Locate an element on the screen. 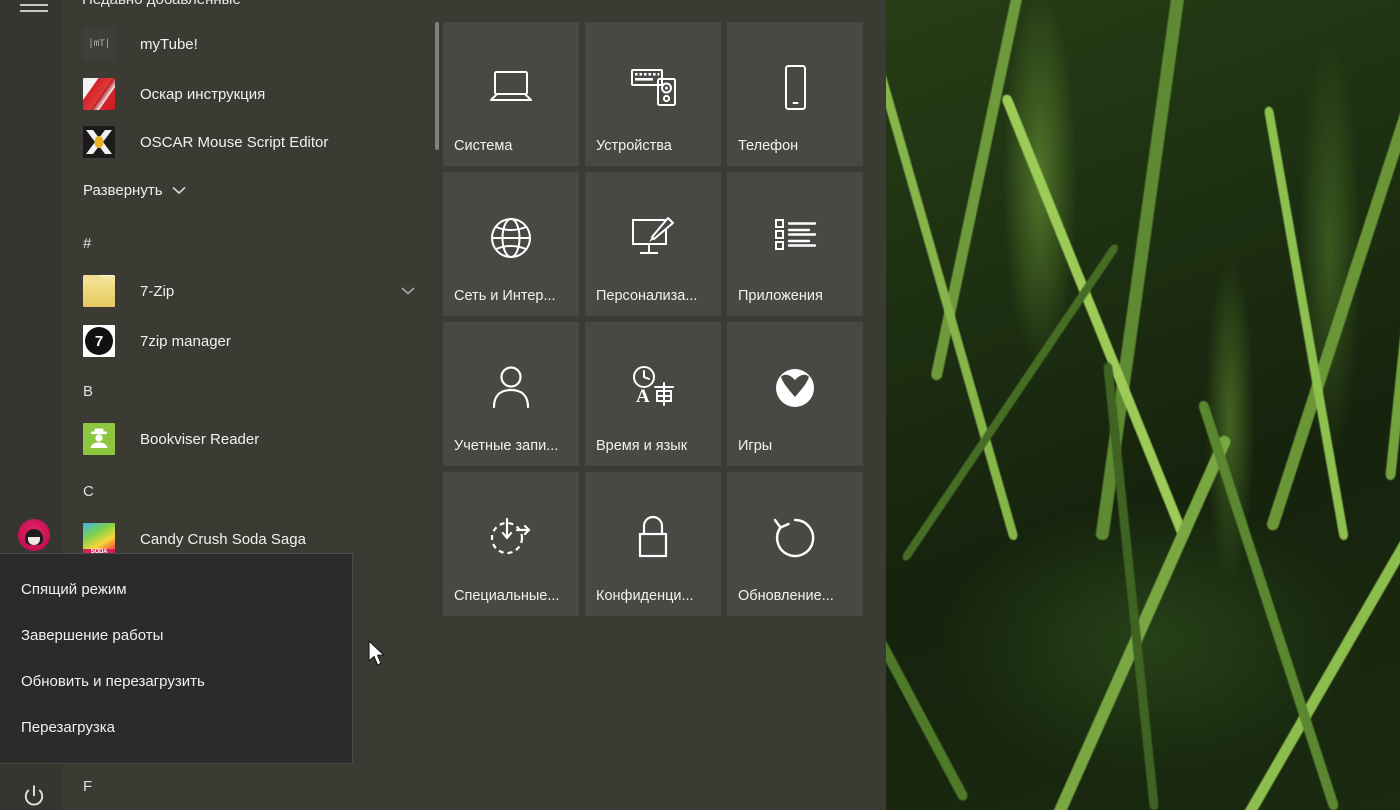 The height and width of the screenshot is (810, 1400). app-row: Bookviser Reader is located at coordinates (249, 439).